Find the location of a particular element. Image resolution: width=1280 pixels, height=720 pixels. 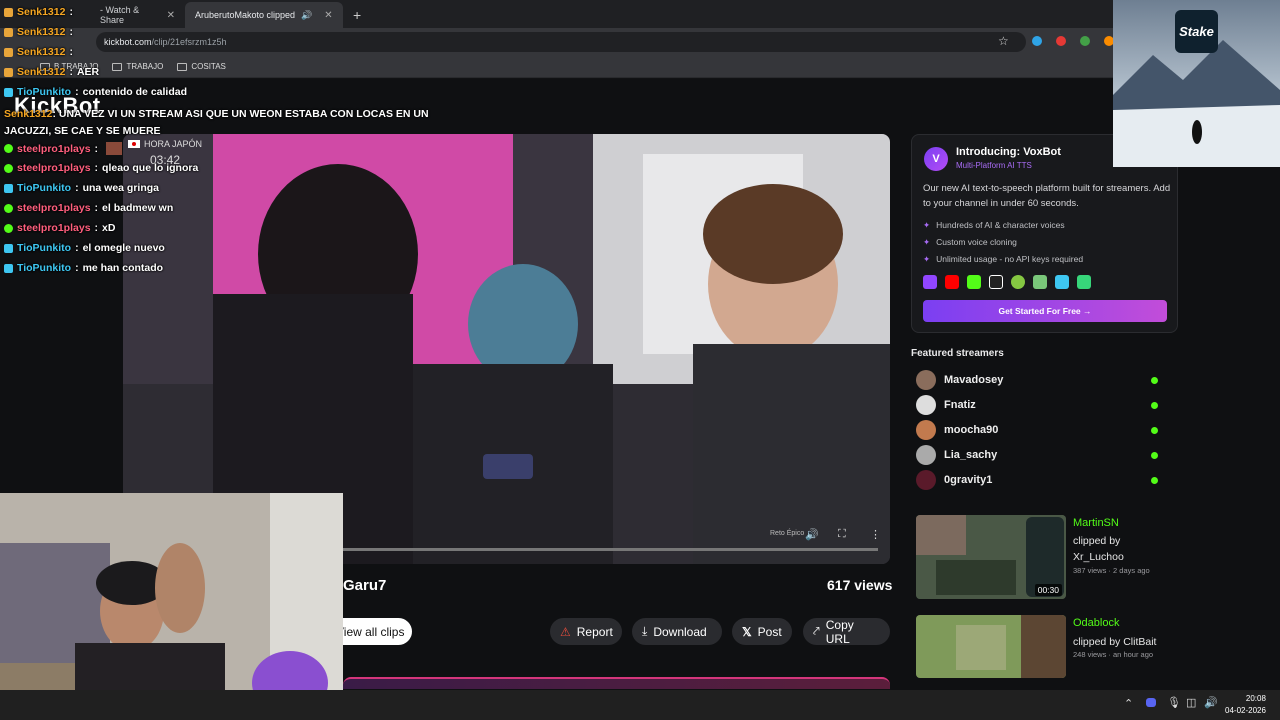

tab-label: - Watch & Share is located at coordinates (120, 15).